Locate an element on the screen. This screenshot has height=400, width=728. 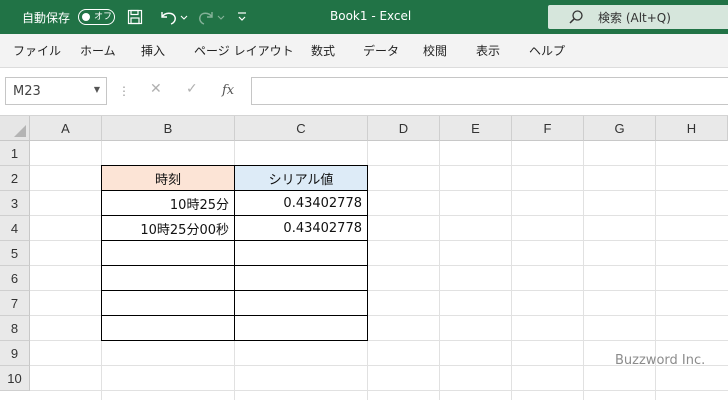
ribbon-tabs: ファイル ホーム 挿入 ページ レイアウト 数式 データ 校閲 表示 ヘルプ is located at coordinates (364, 51).